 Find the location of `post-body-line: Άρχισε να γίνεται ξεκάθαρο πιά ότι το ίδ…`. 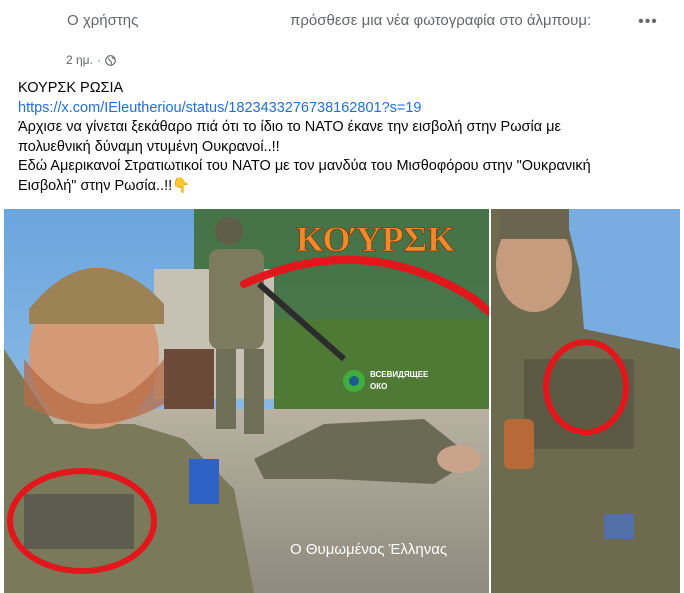

post-body-line: Άρχισε να γίνεται ξεκάθαρο πιά ότι το ίδ… is located at coordinates (289, 127).